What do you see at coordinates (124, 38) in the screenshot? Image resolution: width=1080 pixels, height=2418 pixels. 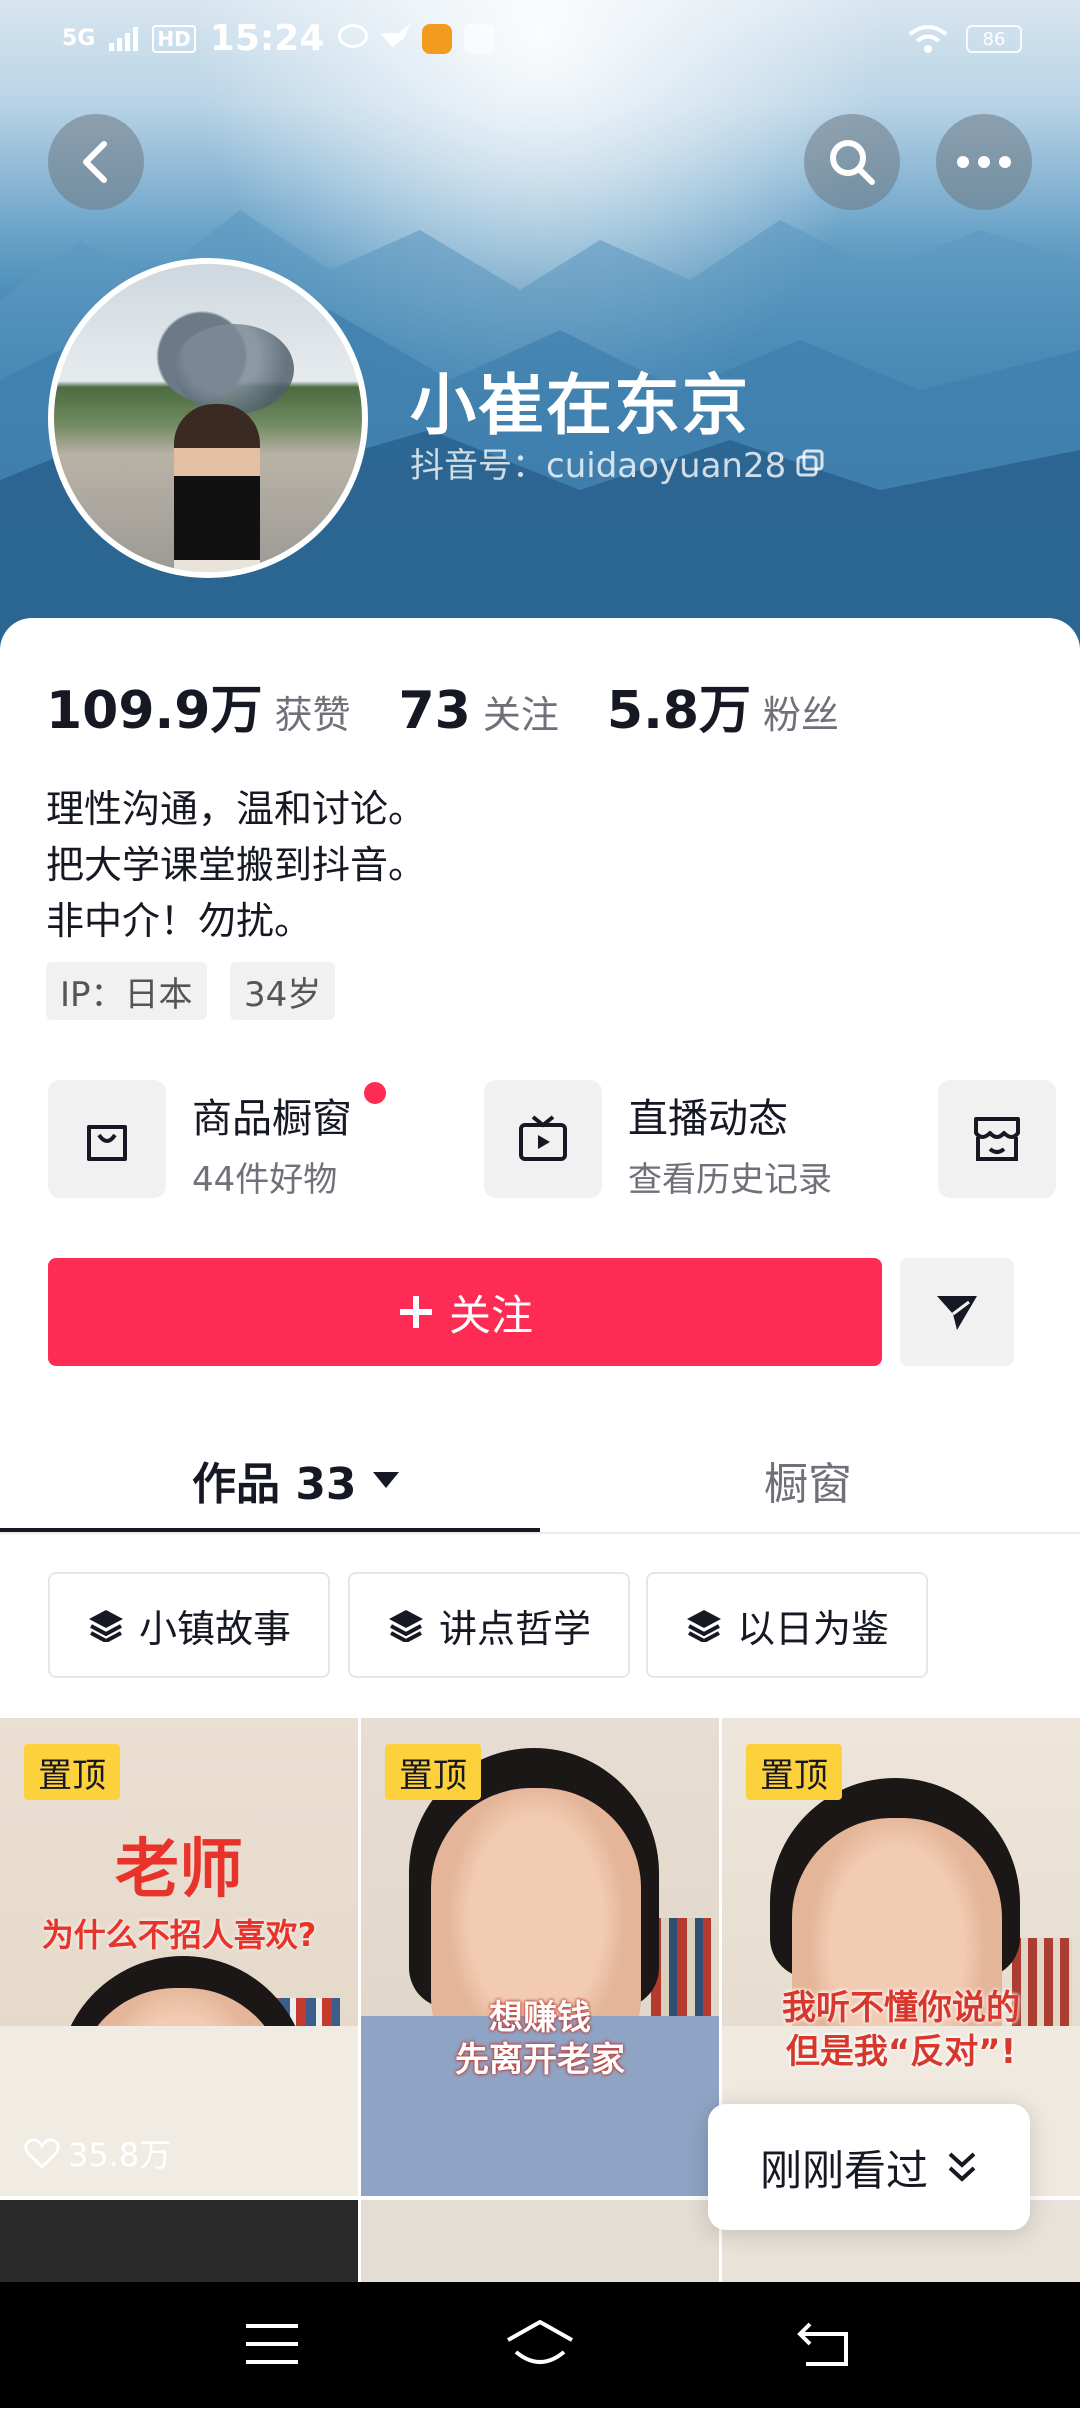 I see `signal-icon` at bounding box center [124, 38].